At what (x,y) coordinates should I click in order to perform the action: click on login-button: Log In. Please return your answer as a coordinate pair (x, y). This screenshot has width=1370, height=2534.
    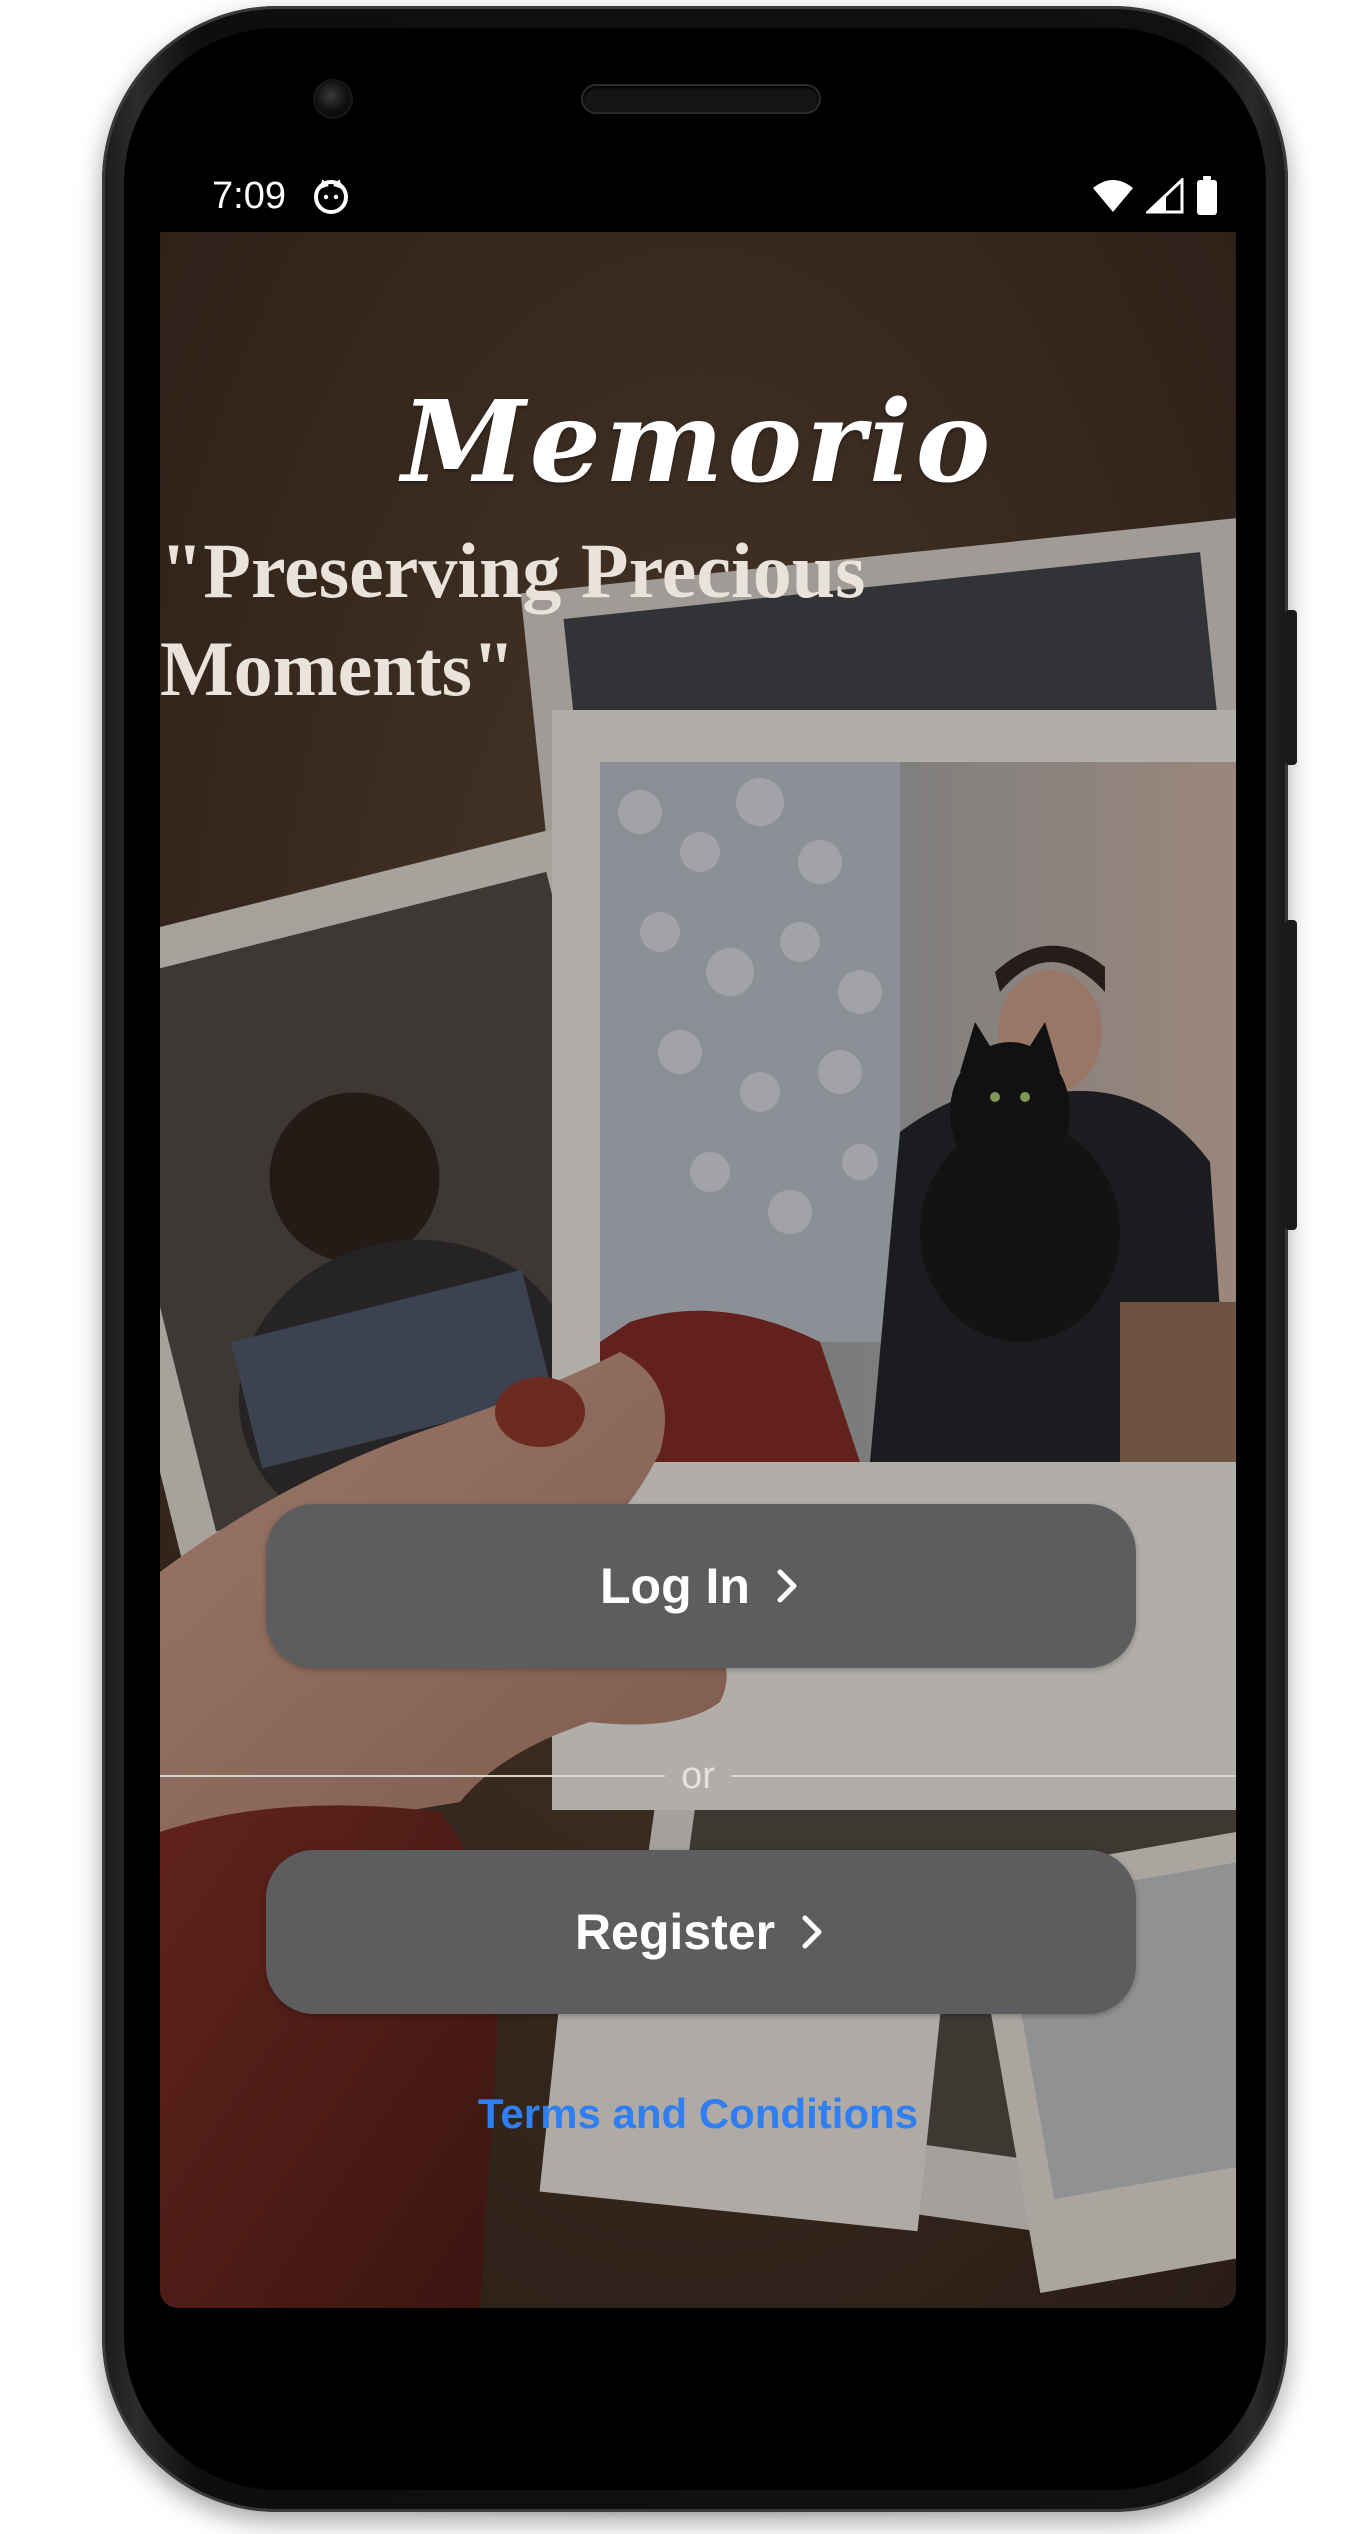
    Looking at the image, I should click on (701, 1586).